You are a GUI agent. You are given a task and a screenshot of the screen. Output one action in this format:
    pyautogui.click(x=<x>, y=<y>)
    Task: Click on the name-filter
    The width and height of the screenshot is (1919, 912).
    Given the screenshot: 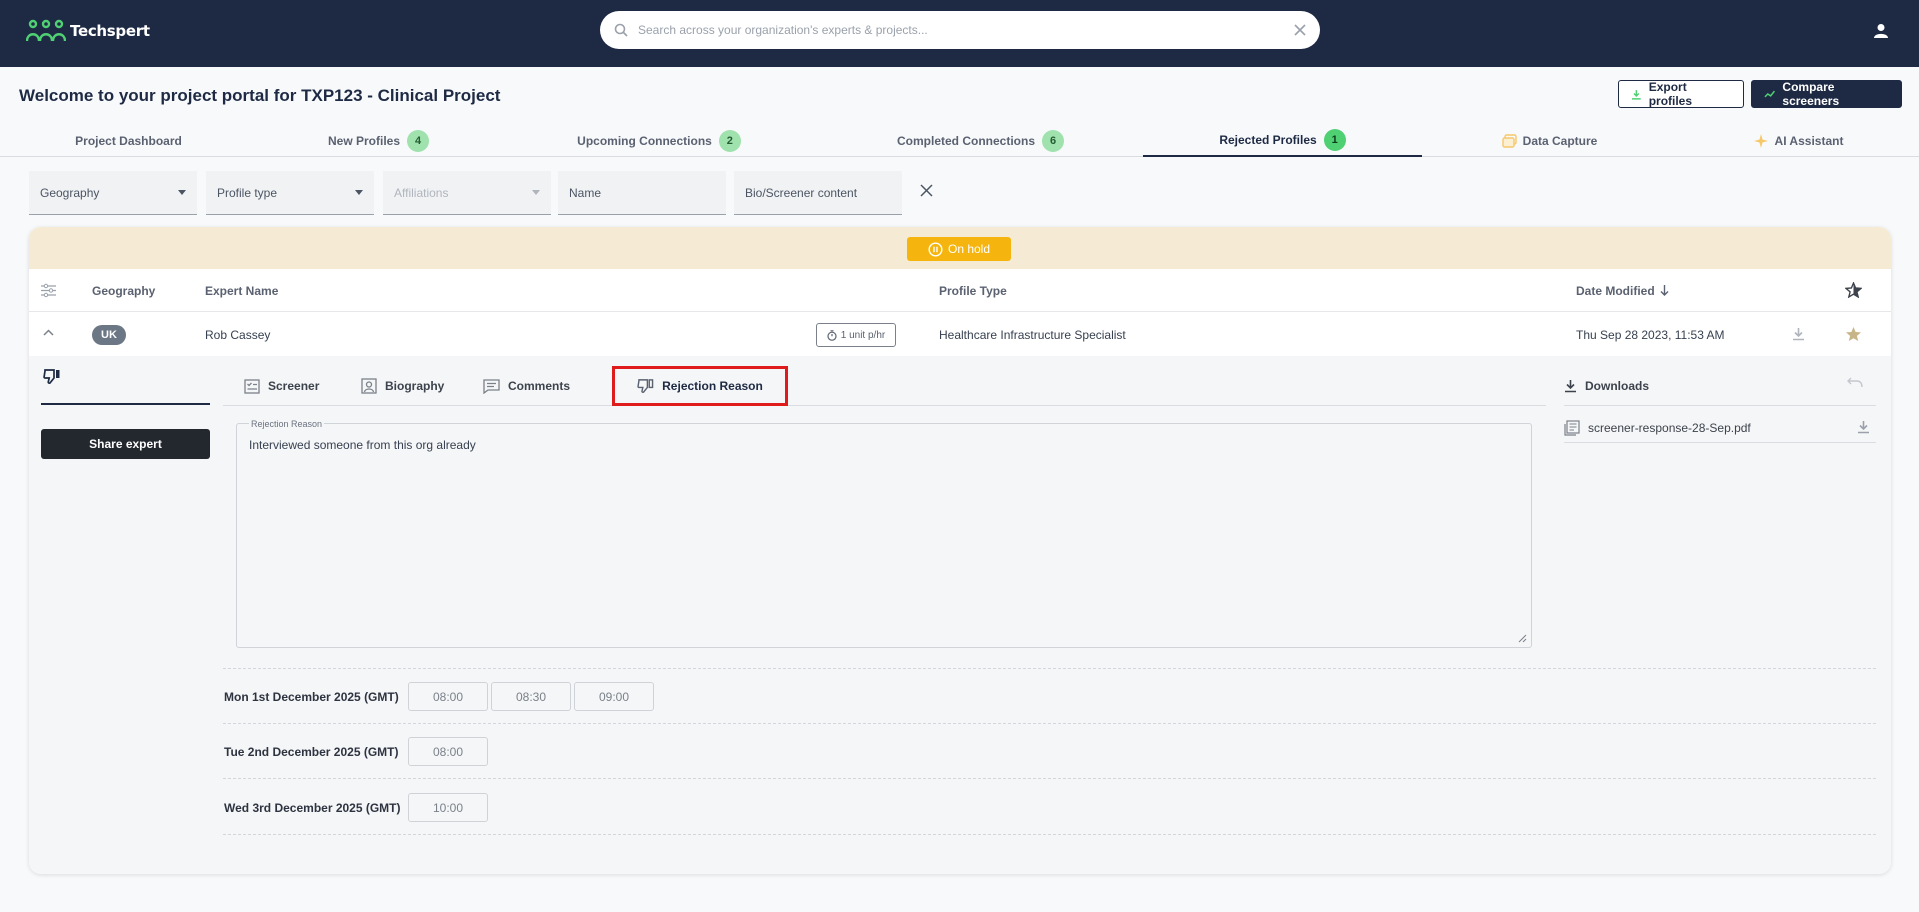 What is the action you would take?
    pyautogui.click(x=642, y=193)
    